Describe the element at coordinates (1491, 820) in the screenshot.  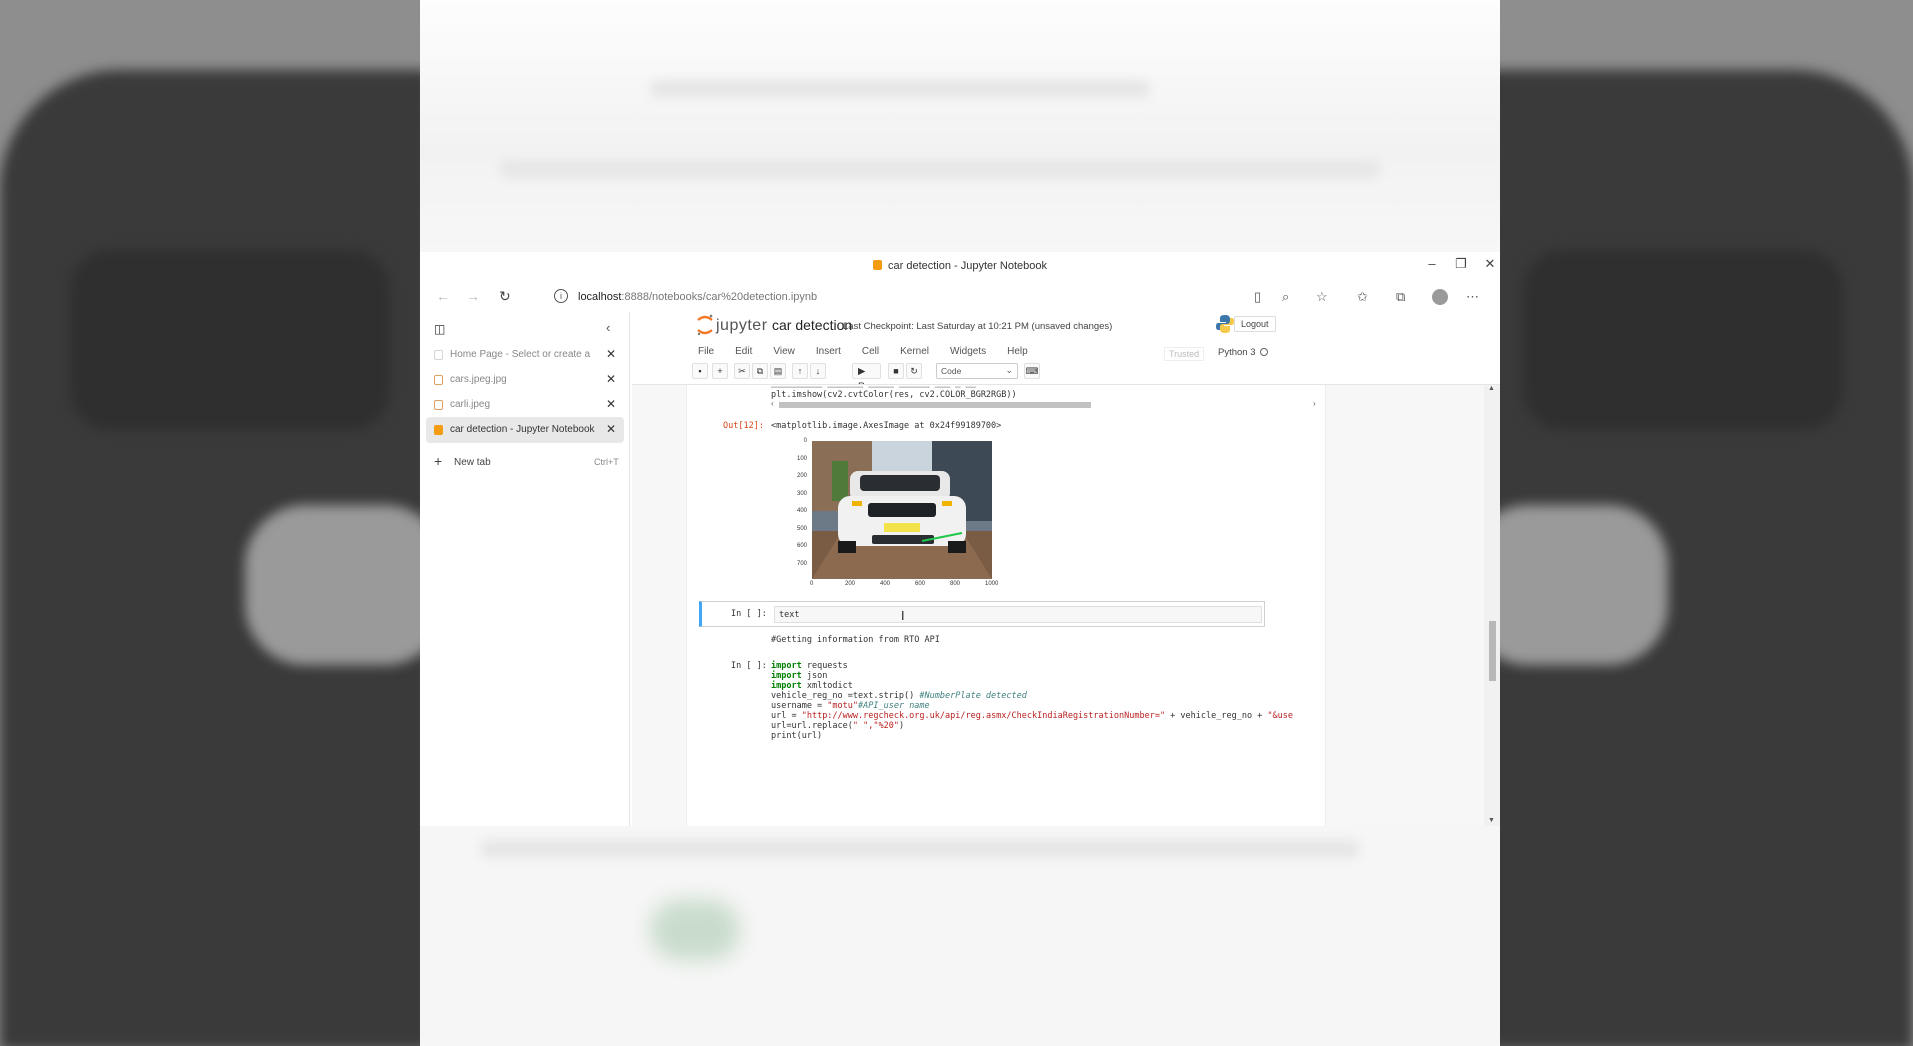
I see `scroll-down-icon: ▼` at that location.